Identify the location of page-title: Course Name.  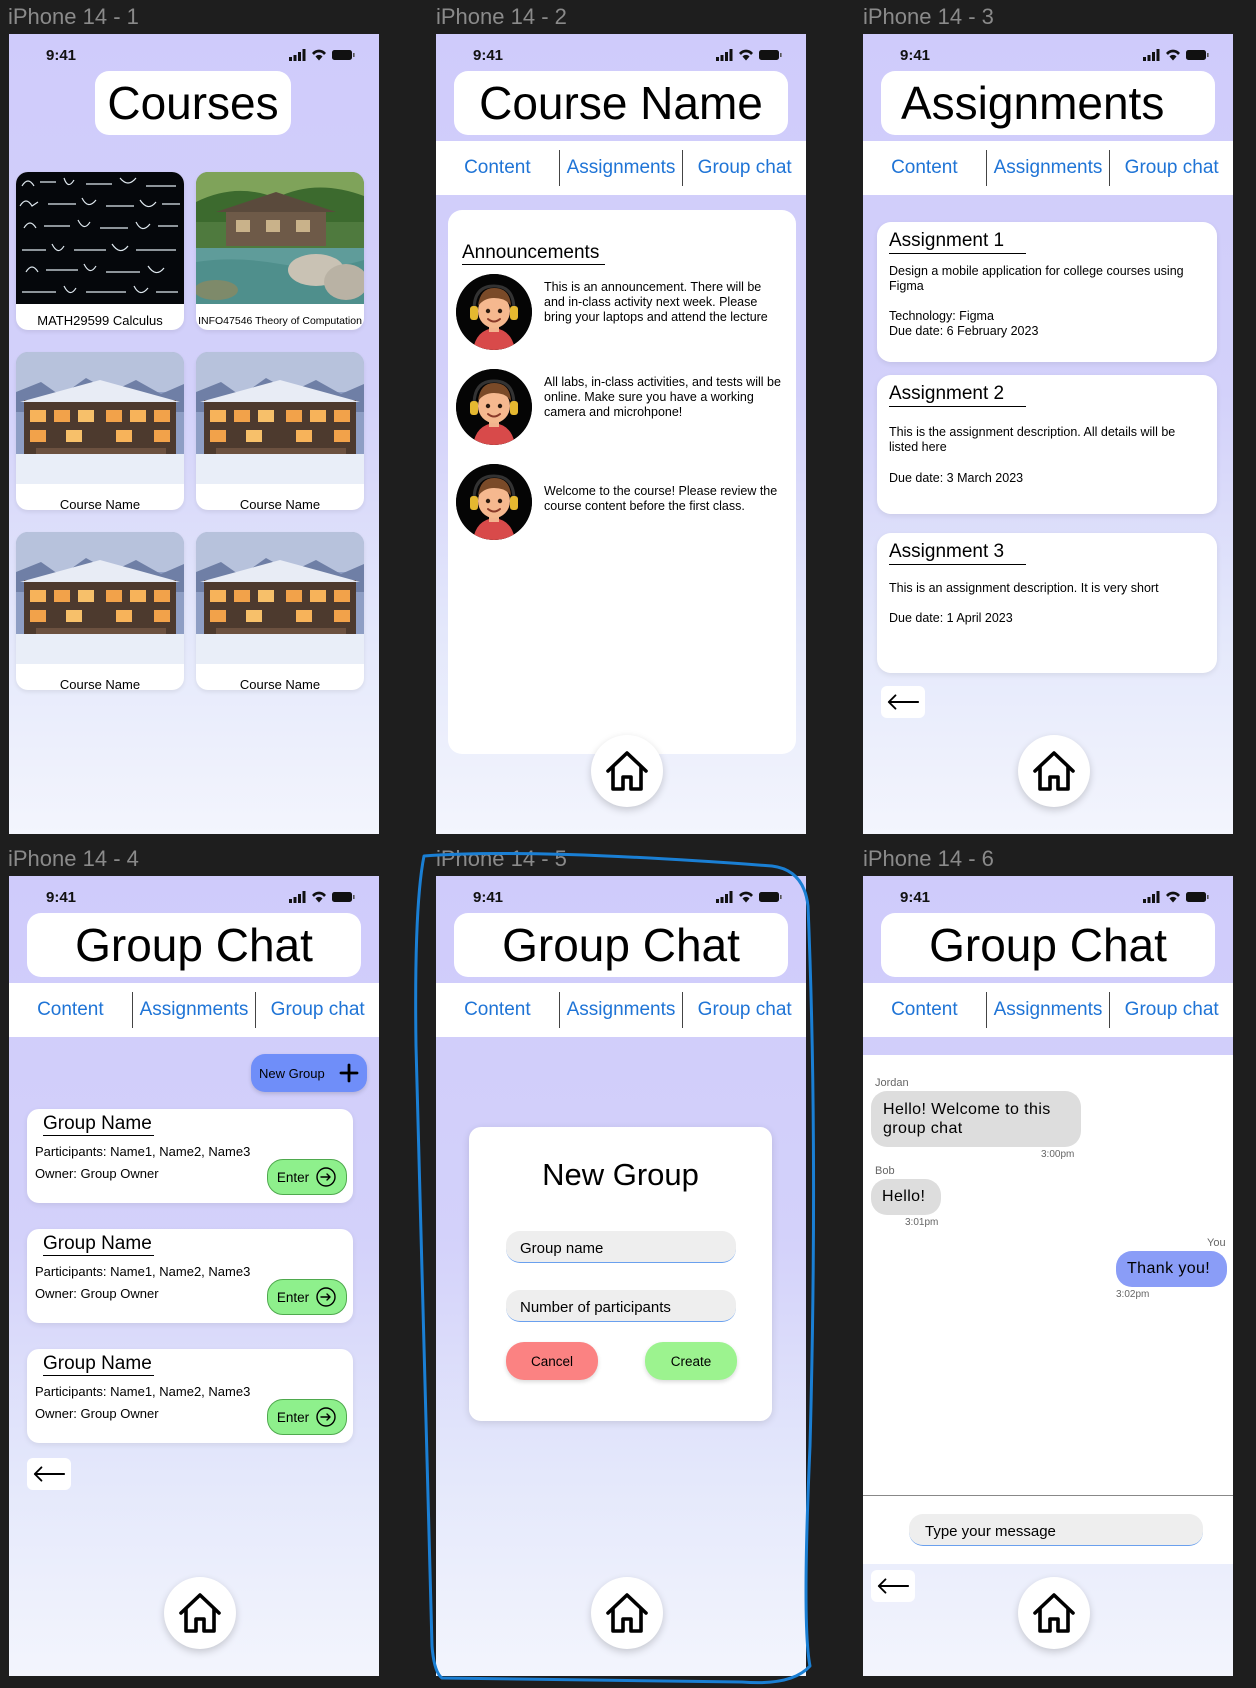
(621, 103).